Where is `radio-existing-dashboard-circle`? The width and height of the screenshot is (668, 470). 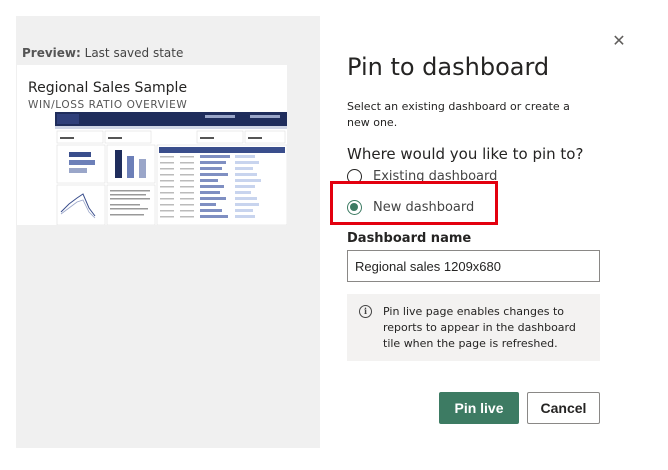 radio-existing-dashboard-circle is located at coordinates (354, 176).